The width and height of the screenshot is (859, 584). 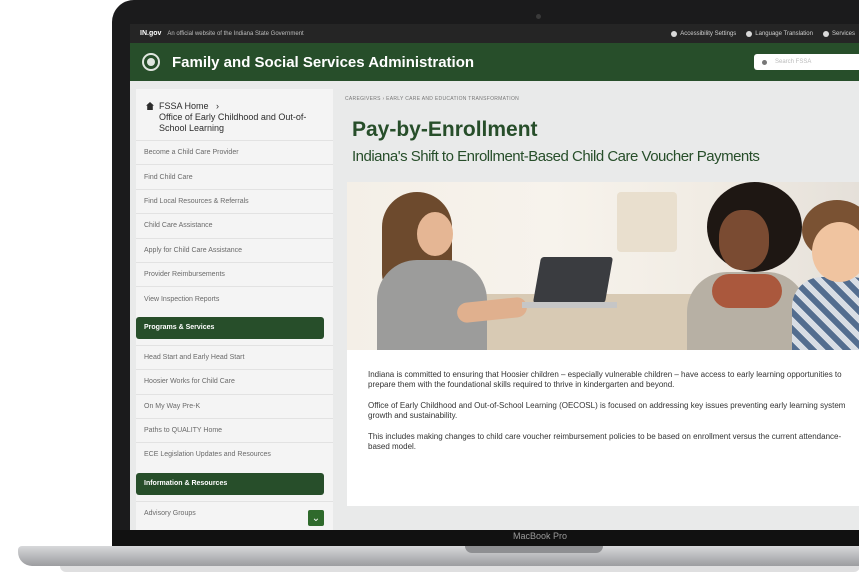 I want to click on accessibility-label: Accessibility Settings, so click(x=708, y=33).